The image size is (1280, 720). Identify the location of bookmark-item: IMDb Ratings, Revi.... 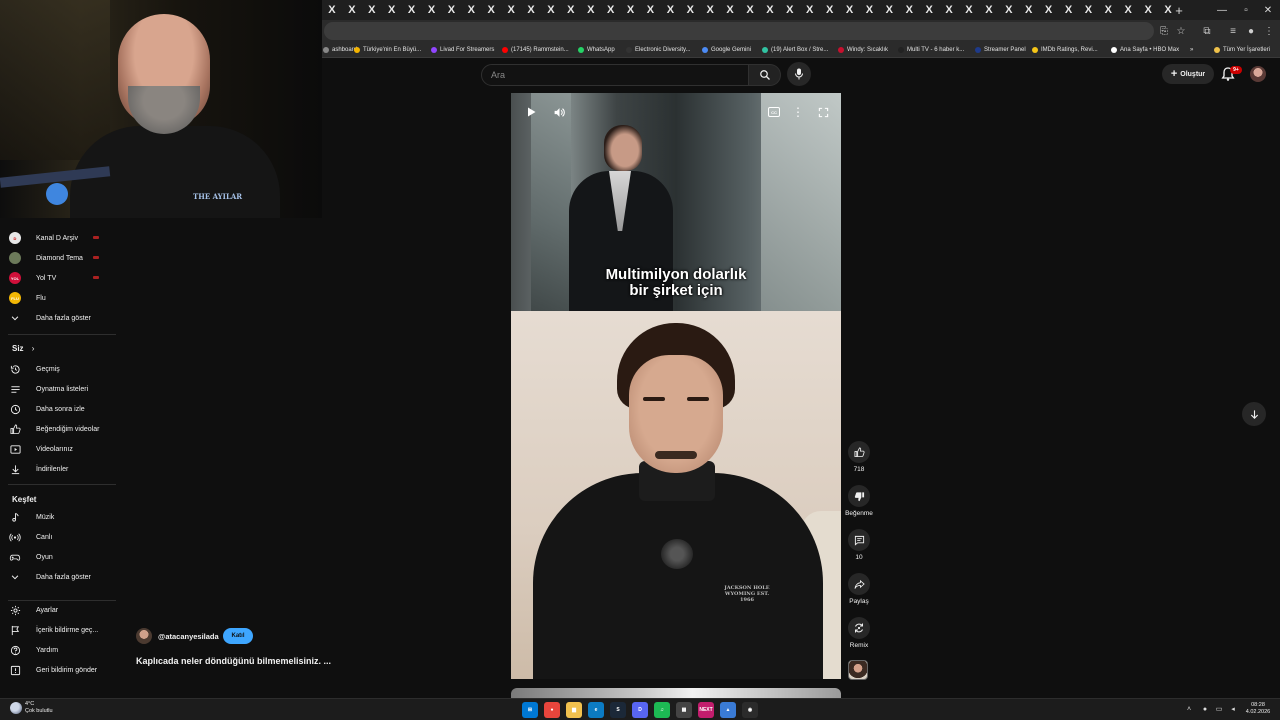
(1065, 50).